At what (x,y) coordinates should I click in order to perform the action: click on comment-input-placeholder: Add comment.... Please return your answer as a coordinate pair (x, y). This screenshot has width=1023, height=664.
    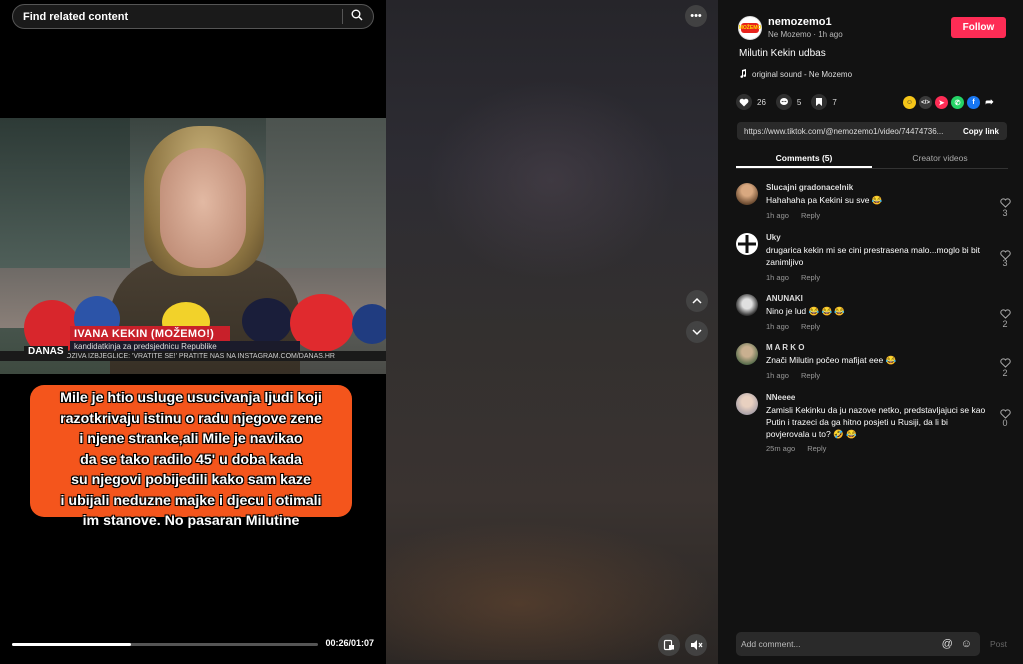
    Looking at the image, I should click on (841, 644).